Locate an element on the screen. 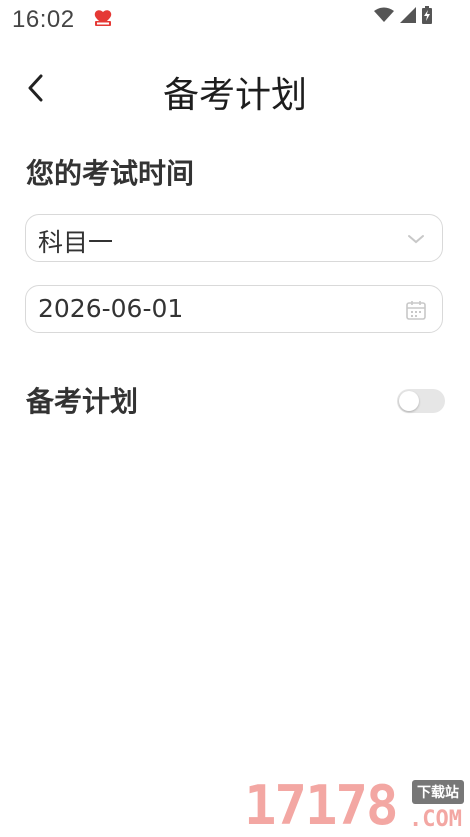  watermark-digits: 17178 is located at coordinates (320, 806).